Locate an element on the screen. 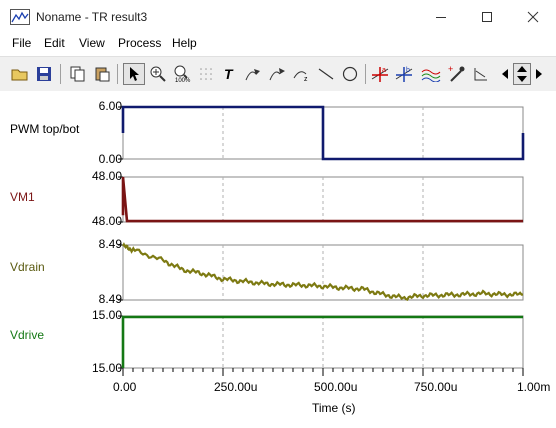  zoom-in-icon is located at coordinates (158, 74).